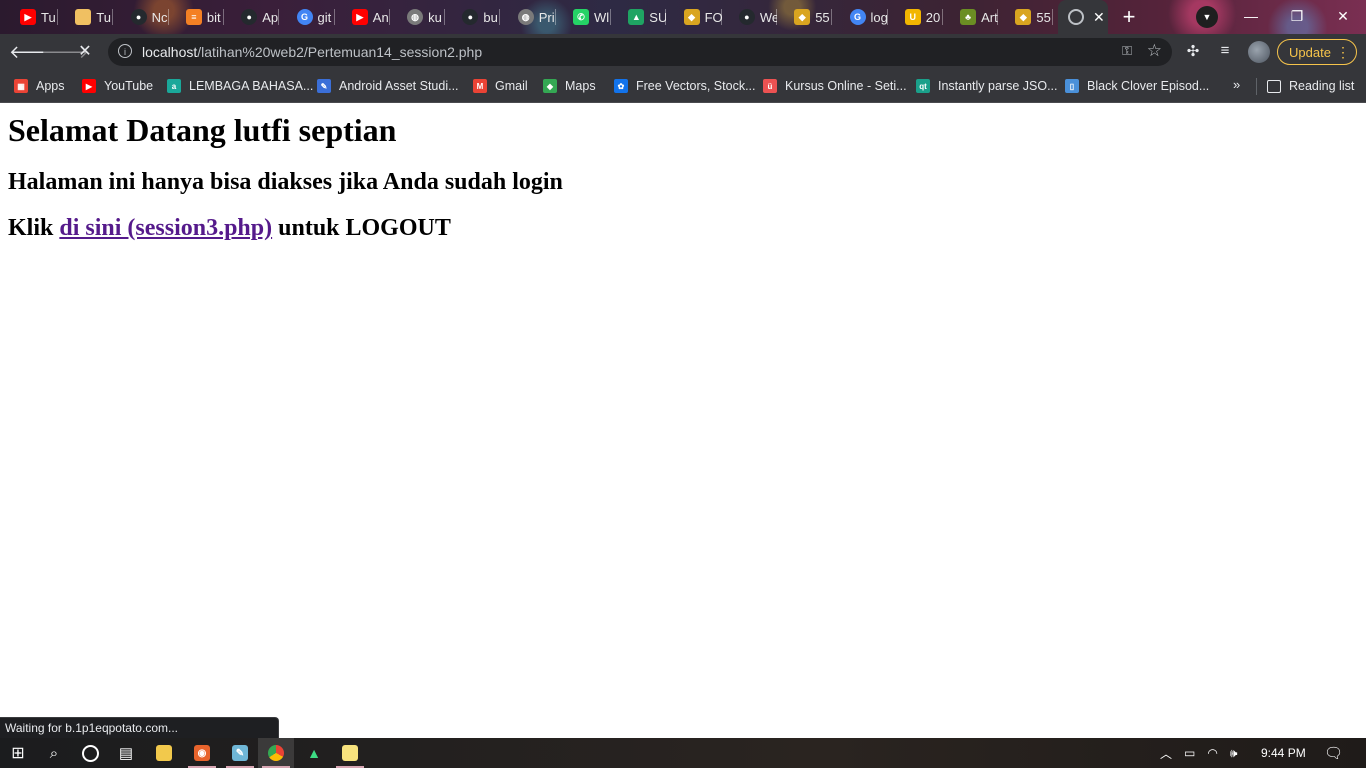 The image size is (1366, 768). What do you see at coordinates (18, 753) in the screenshot?
I see `start-button: ⊞` at bounding box center [18, 753].